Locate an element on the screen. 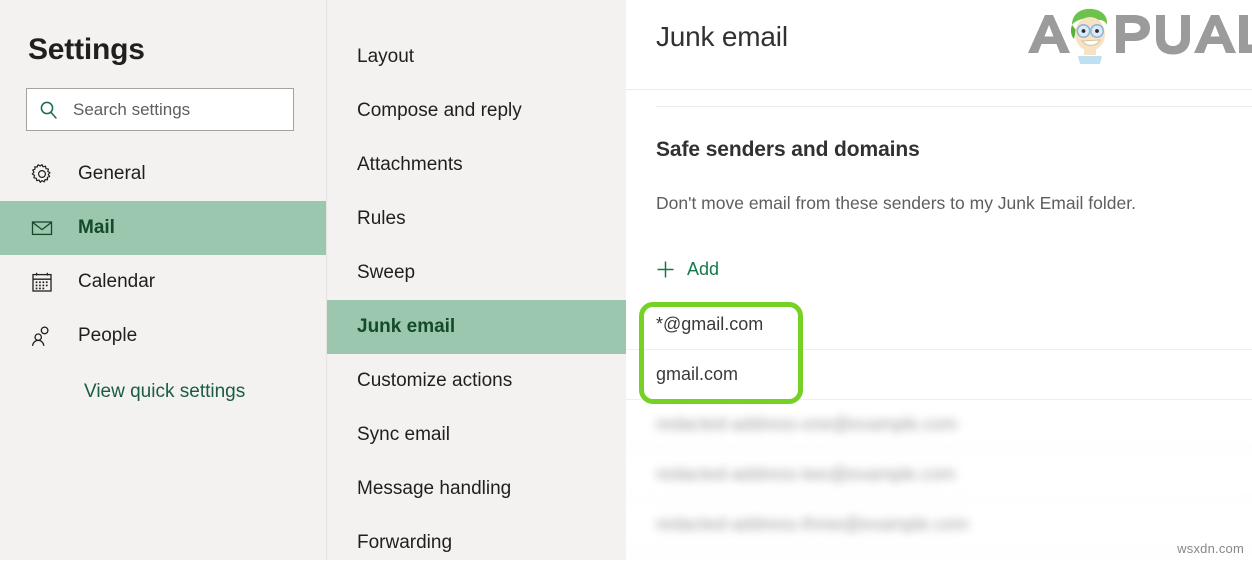 The image size is (1252, 570). sidebar-item-label: Calendar is located at coordinates (117, 281).